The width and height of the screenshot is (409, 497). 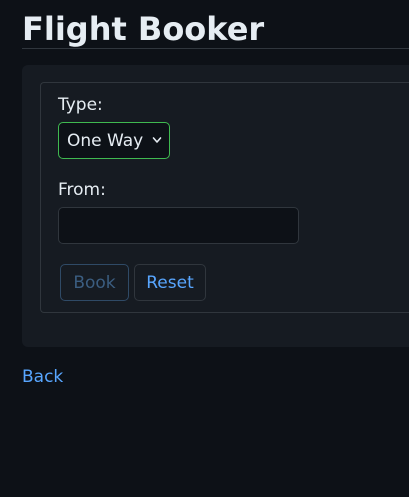 I want to click on title-divider, so click(x=215, y=48).